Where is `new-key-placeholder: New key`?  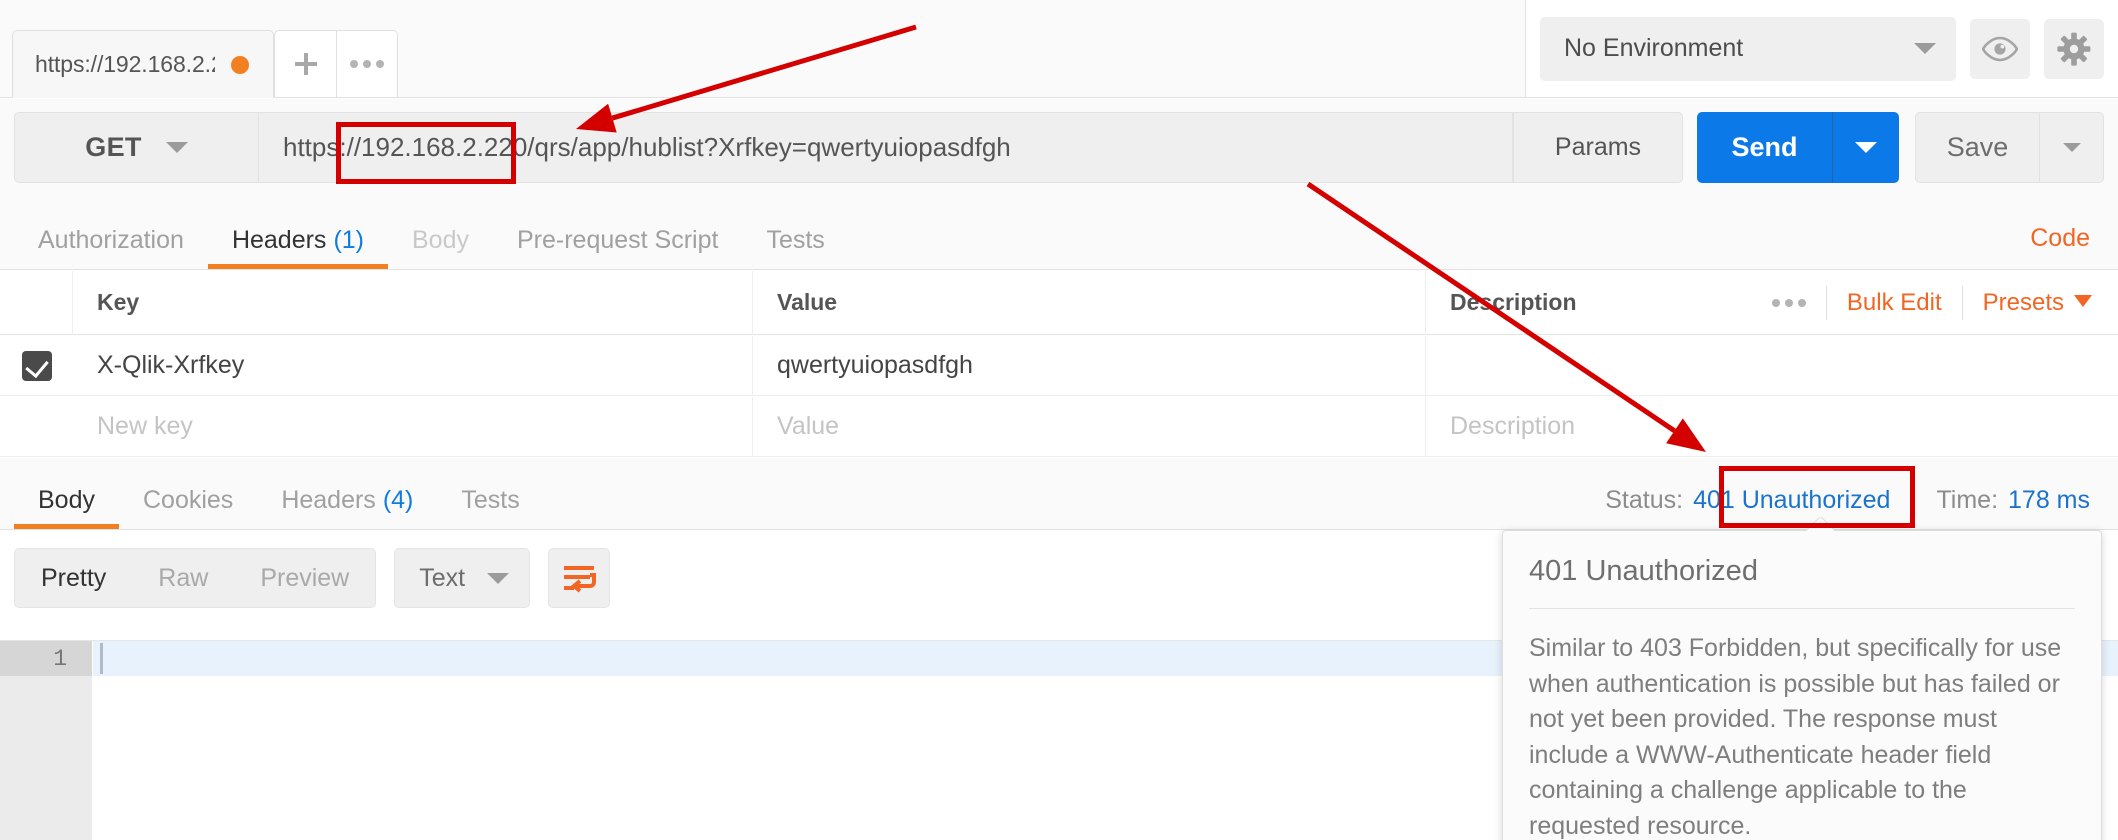
new-key-placeholder: New key is located at coordinates (145, 426).